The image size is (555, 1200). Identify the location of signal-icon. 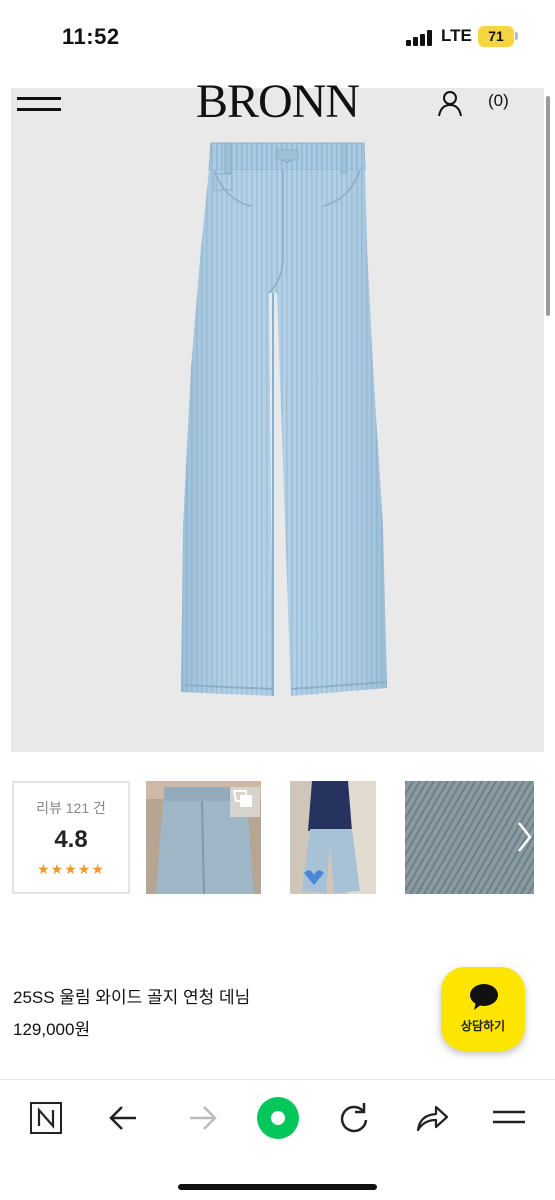
(420, 38).